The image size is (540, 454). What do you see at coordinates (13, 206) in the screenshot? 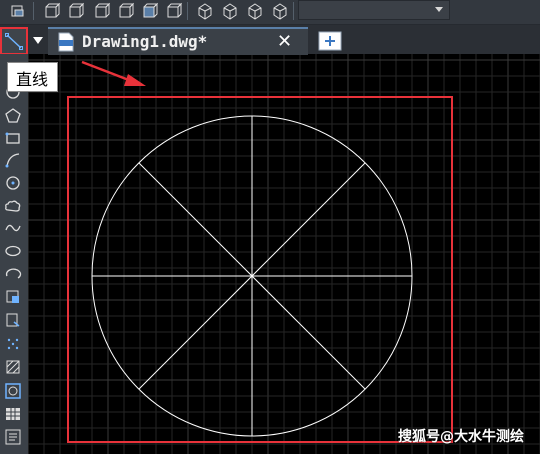
I see `revision-cloud-icon` at bounding box center [13, 206].